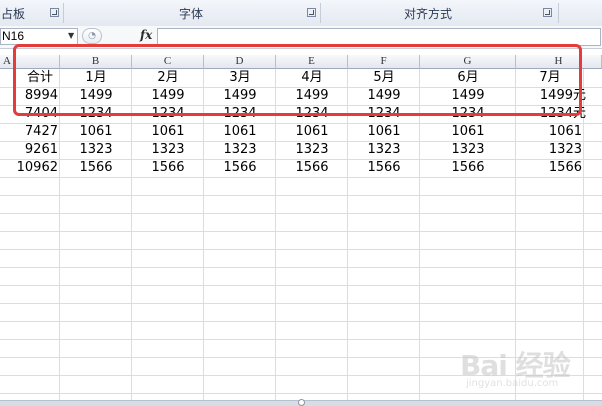 The width and height of the screenshot is (602, 406). Describe the element at coordinates (468, 150) in the screenshot. I see `cell-g5: 1323` at that location.